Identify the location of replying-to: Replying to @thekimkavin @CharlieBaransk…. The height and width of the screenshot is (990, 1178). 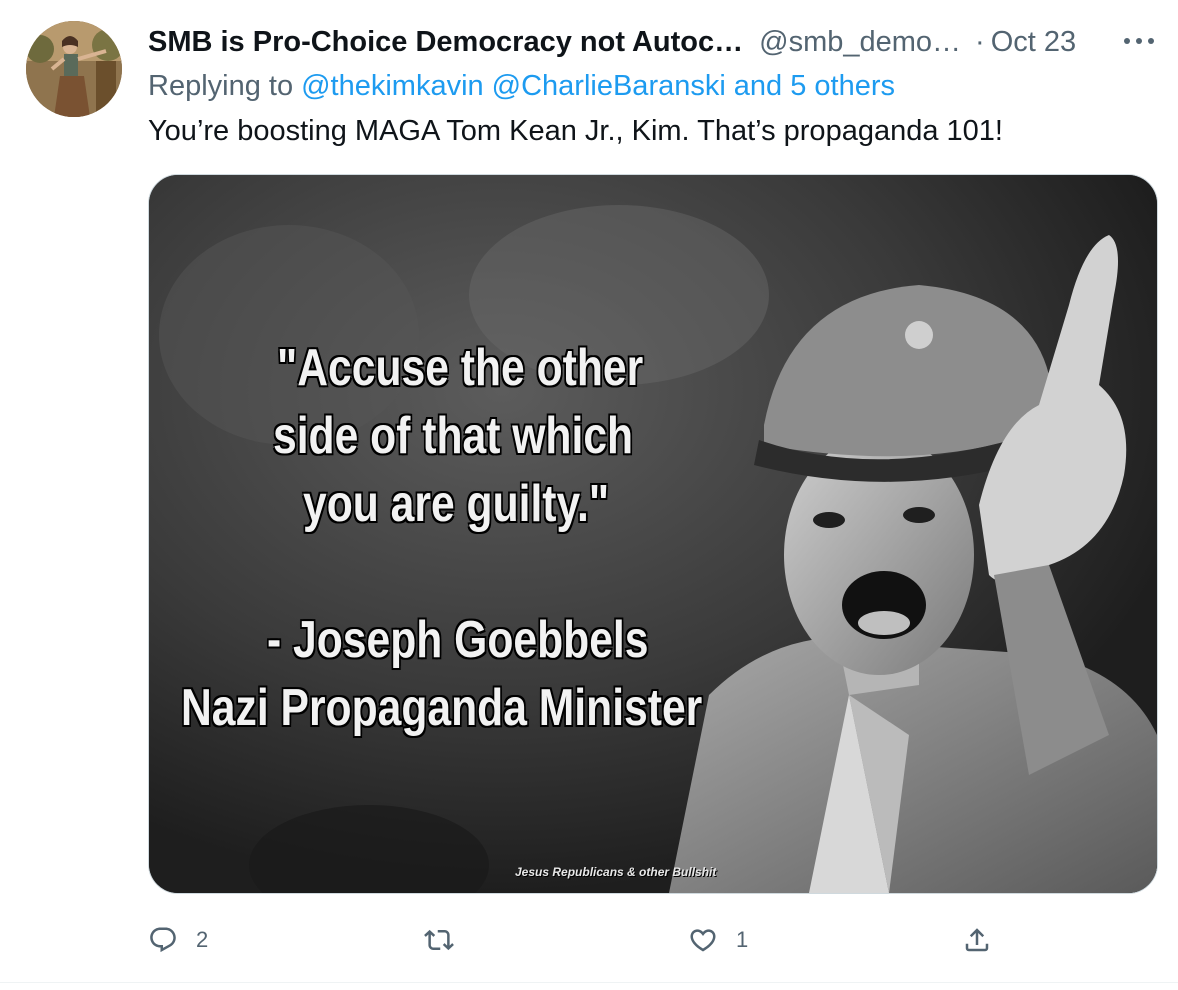
(521, 86).